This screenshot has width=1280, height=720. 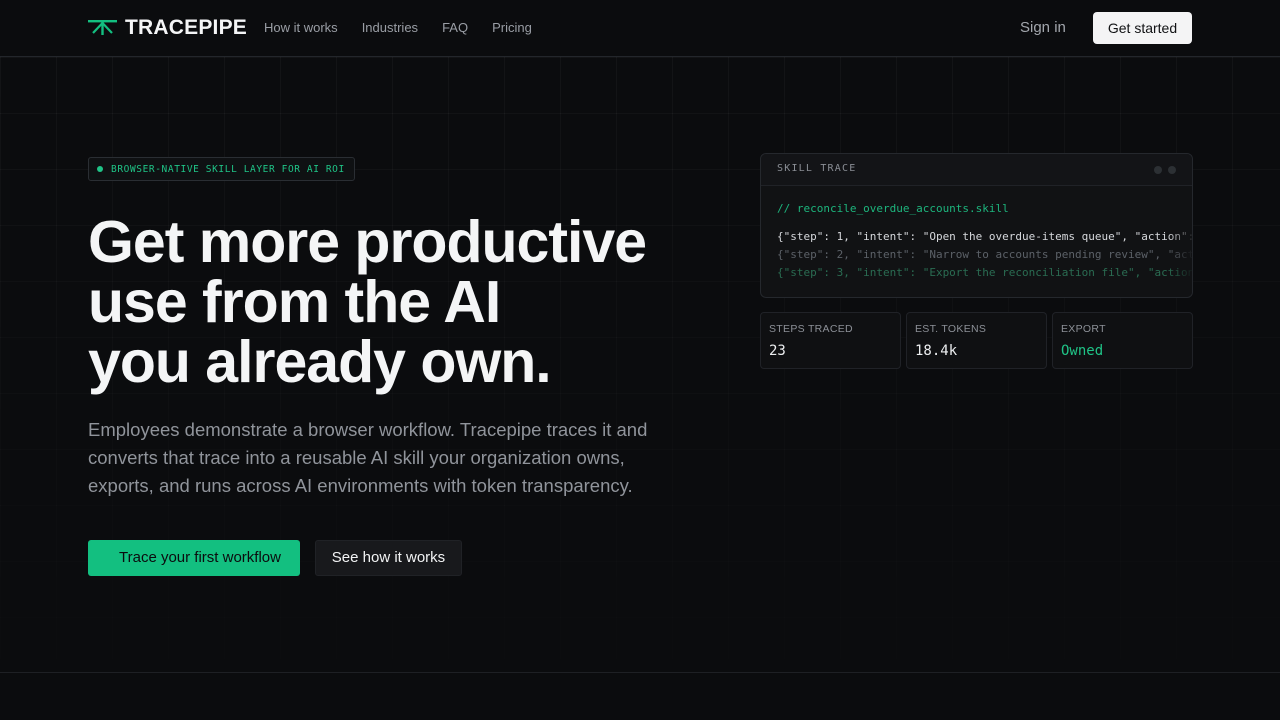 What do you see at coordinates (194, 558) in the screenshot?
I see `trace-first-workflow-button: Trace your first workflow` at bounding box center [194, 558].